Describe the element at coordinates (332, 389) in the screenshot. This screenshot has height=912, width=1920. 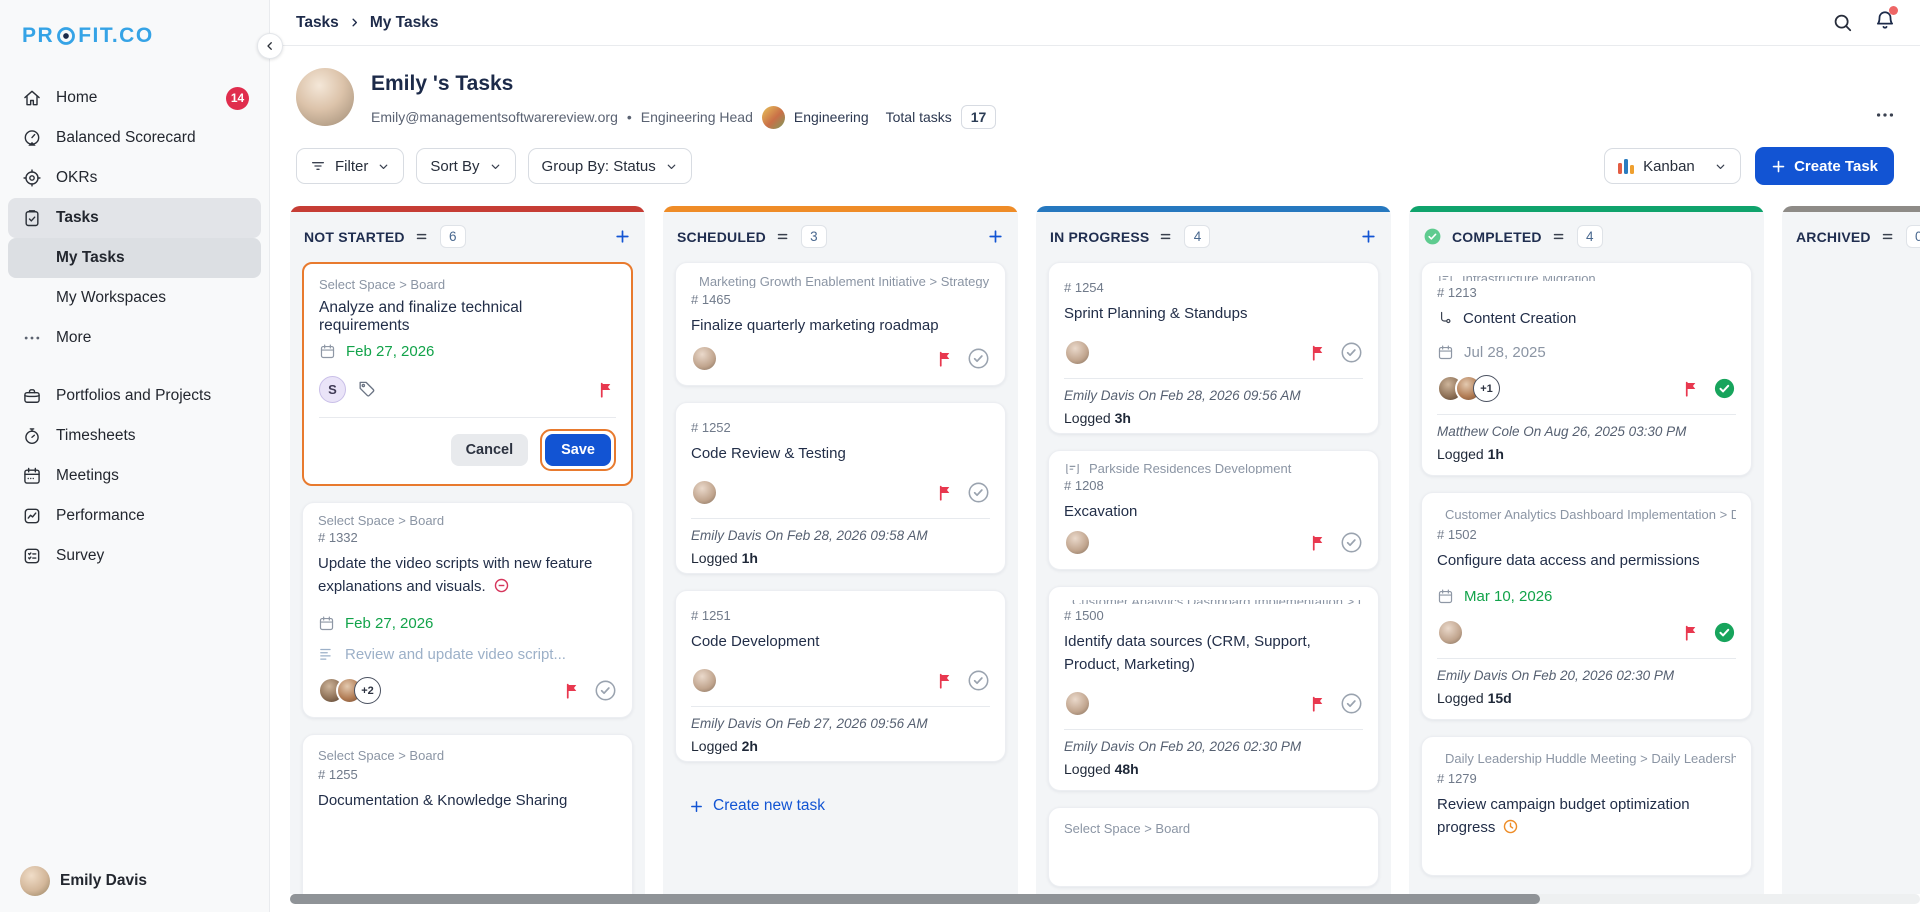
I see `assignee-avatar: S` at that location.